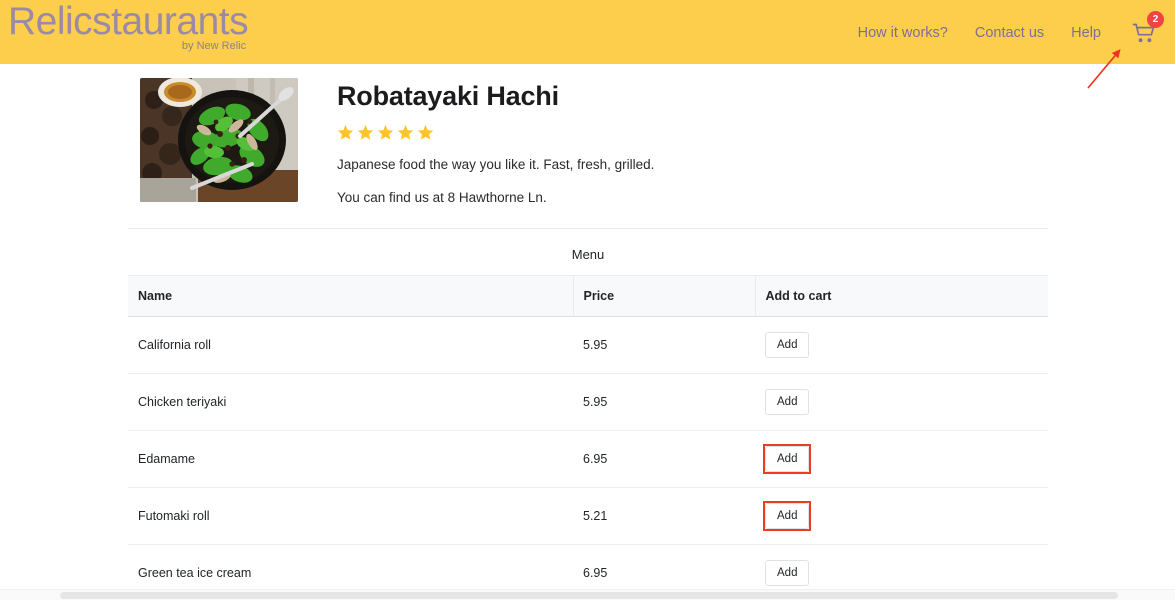 This screenshot has width=1175, height=600. Describe the element at coordinates (448, 96) in the screenshot. I see `restaurant-name: Robatayaki Hachi` at that location.